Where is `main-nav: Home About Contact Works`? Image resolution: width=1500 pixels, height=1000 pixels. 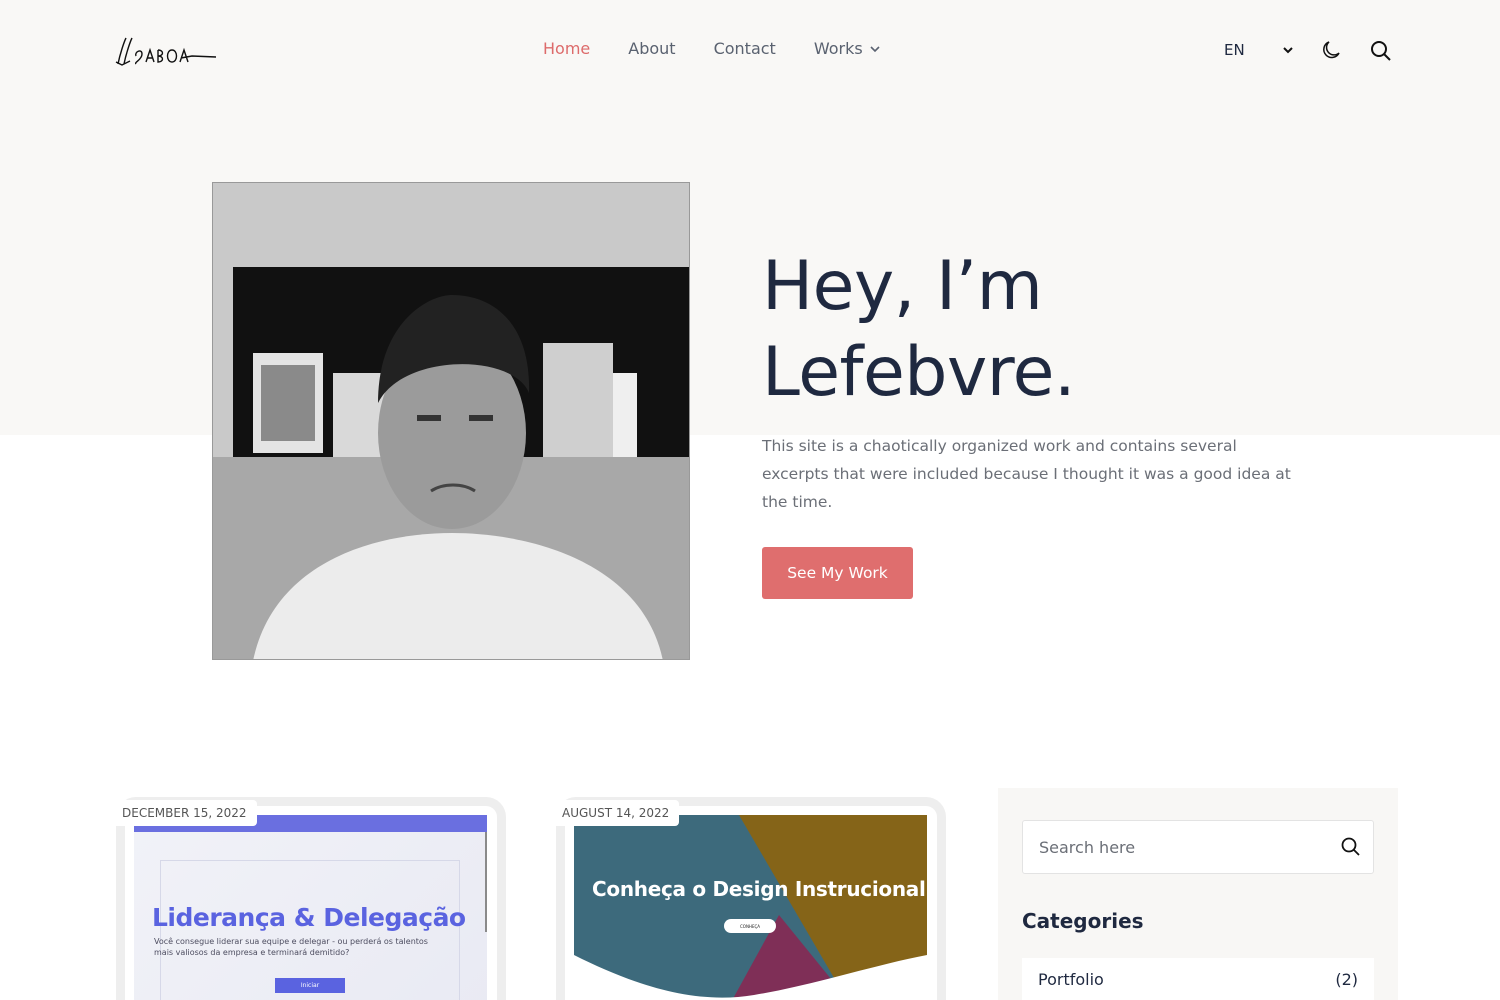 main-nav: Home About Contact Works is located at coordinates (731, 48).